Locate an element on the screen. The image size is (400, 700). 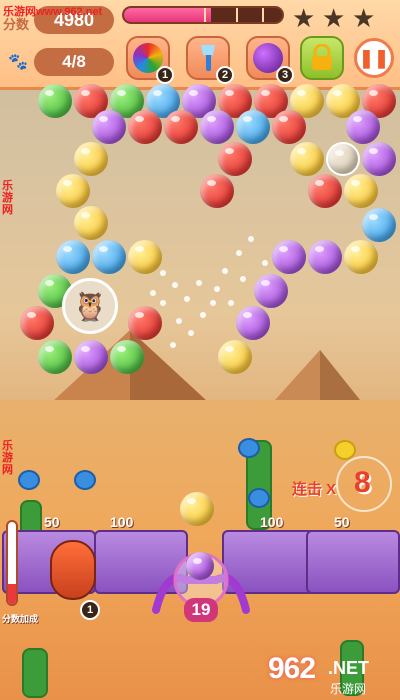
booster-count-badge: 2 is located at coordinates (225, 75).